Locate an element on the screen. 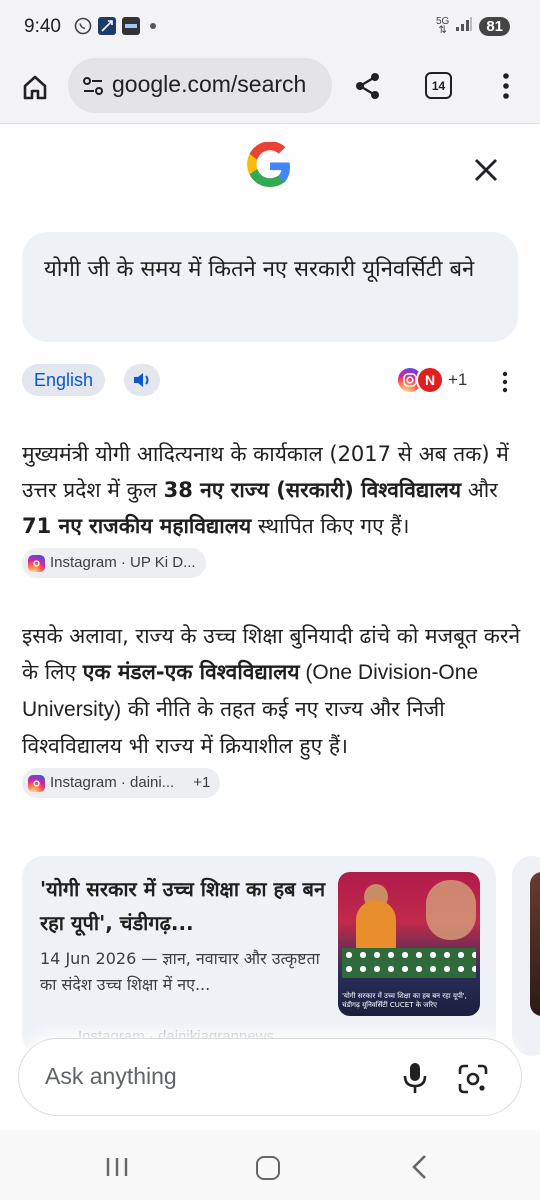 The height and width of the screenshot is (1200, 540). recent-apps-icon is located at coordinates (117, 1167).